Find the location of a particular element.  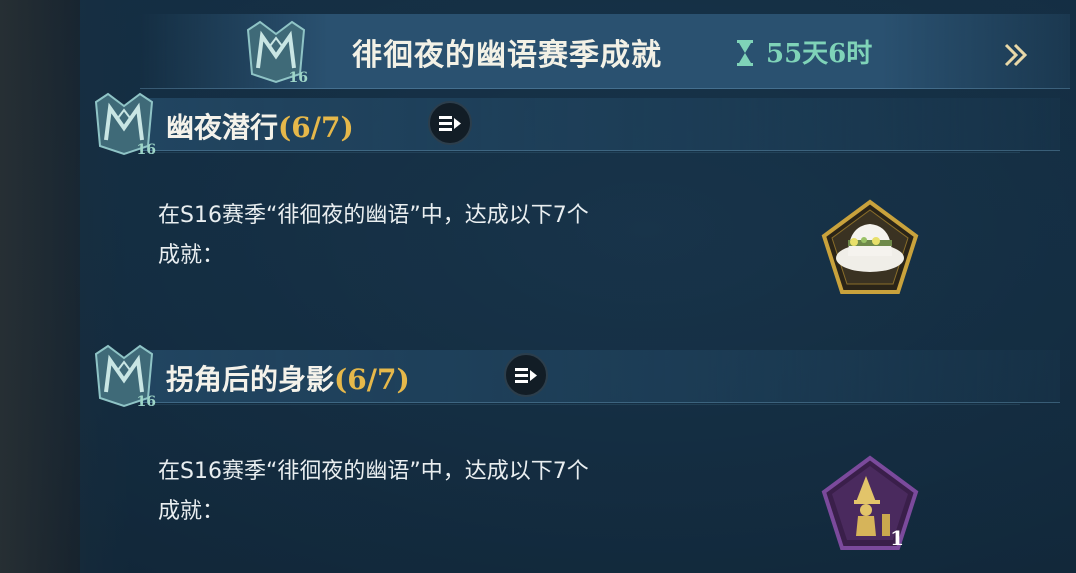

achievement-name: 拐角后的身影 is located at coordinates (250, 379).